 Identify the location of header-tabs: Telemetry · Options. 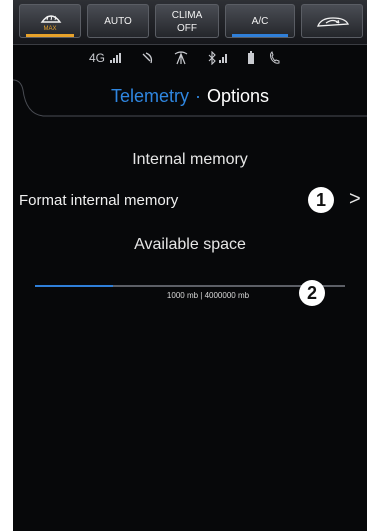
(190, 96).